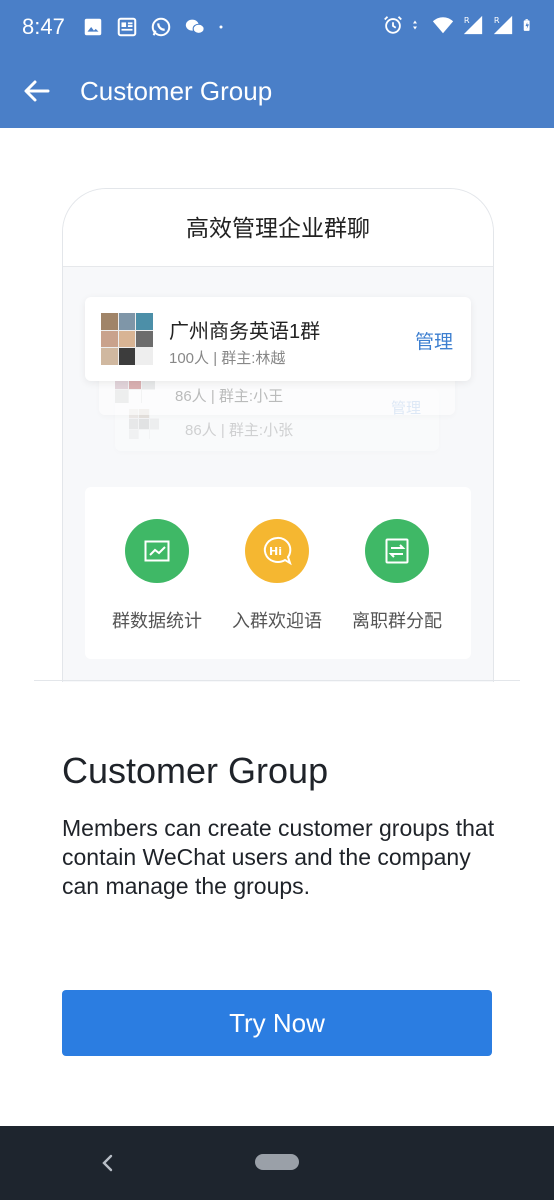 The height and width of the screenshot is (1200, 554). Describe the element at coordinates (221, 27) in the screenshot. I see `dot-icon` at that location.